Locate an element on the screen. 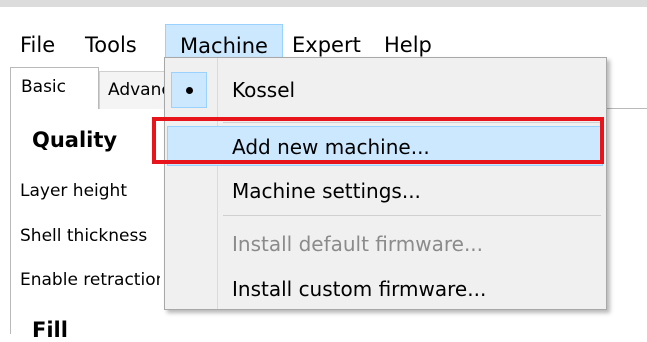 The width and height of the screenshot is (647, 342). menu-item-kossel: Kossel is located at coordinates (385, 90).